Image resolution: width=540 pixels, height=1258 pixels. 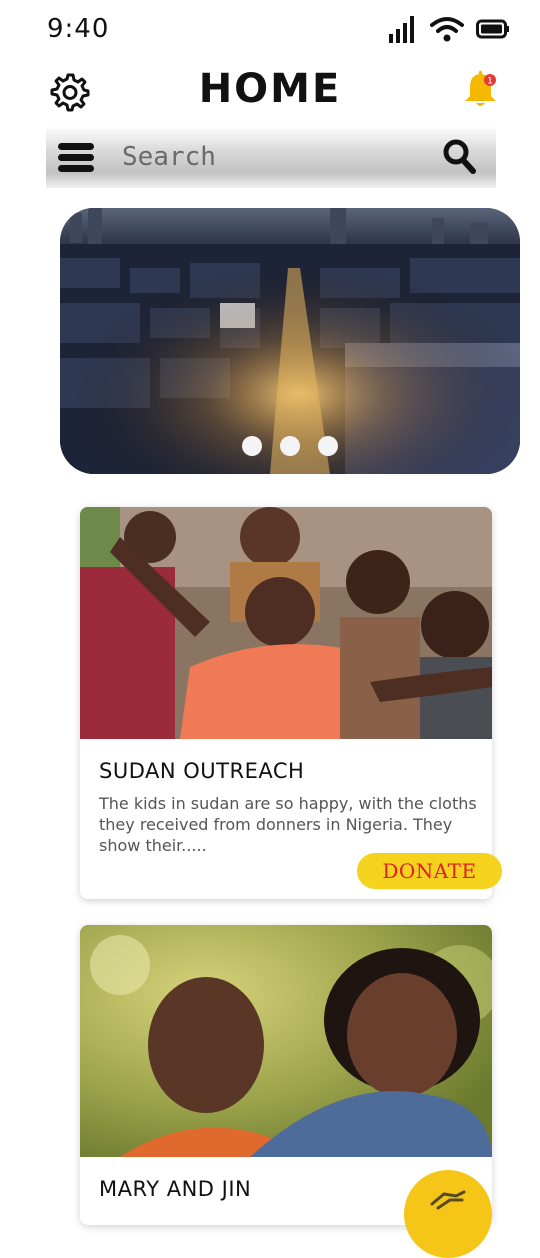 What do you see at coordinates (202, 771) in the screenshot?
I see `card-title: SUDAN OUTREACH` at bounding box center [202, 771].